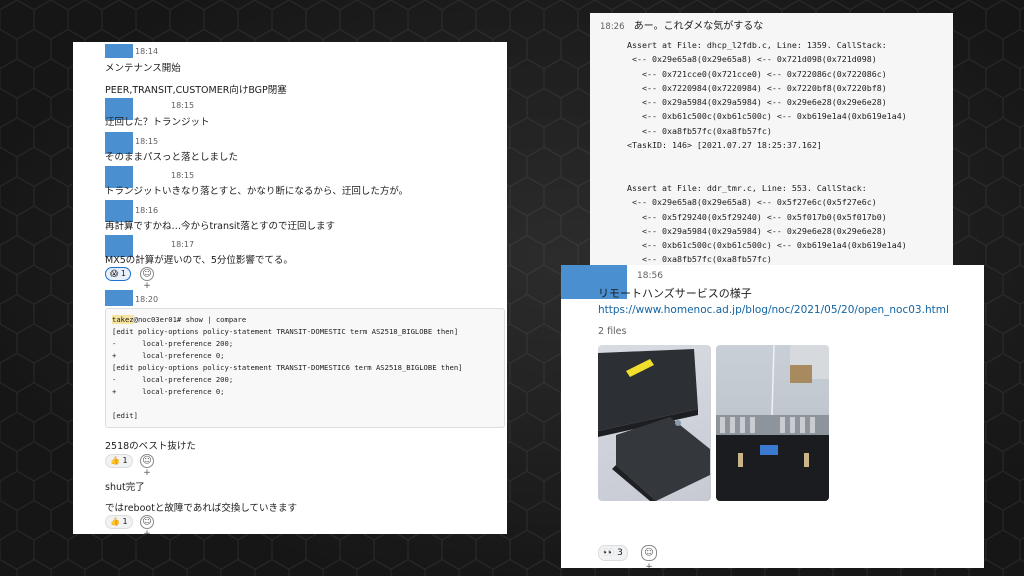 The image size is (1024, 576). Describe the element at coordinates (125, 415) in the screenshot. I see `code-line: [edit]` at that location.